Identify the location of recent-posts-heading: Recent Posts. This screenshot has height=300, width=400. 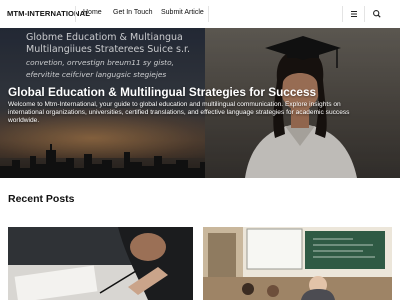
(41, 199).